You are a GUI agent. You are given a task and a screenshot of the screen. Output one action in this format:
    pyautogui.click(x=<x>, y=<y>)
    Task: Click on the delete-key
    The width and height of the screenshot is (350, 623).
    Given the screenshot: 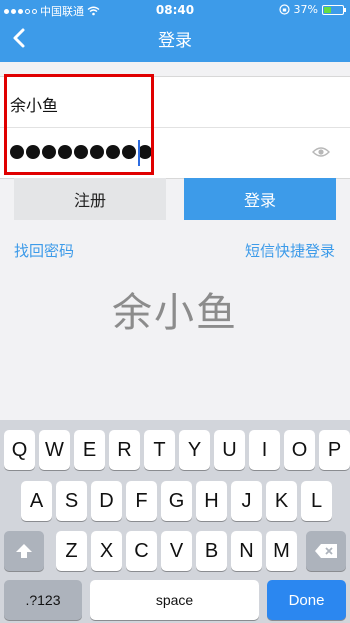 What is the action you would take?
    pyautogui.click(x=326, y=551)
    